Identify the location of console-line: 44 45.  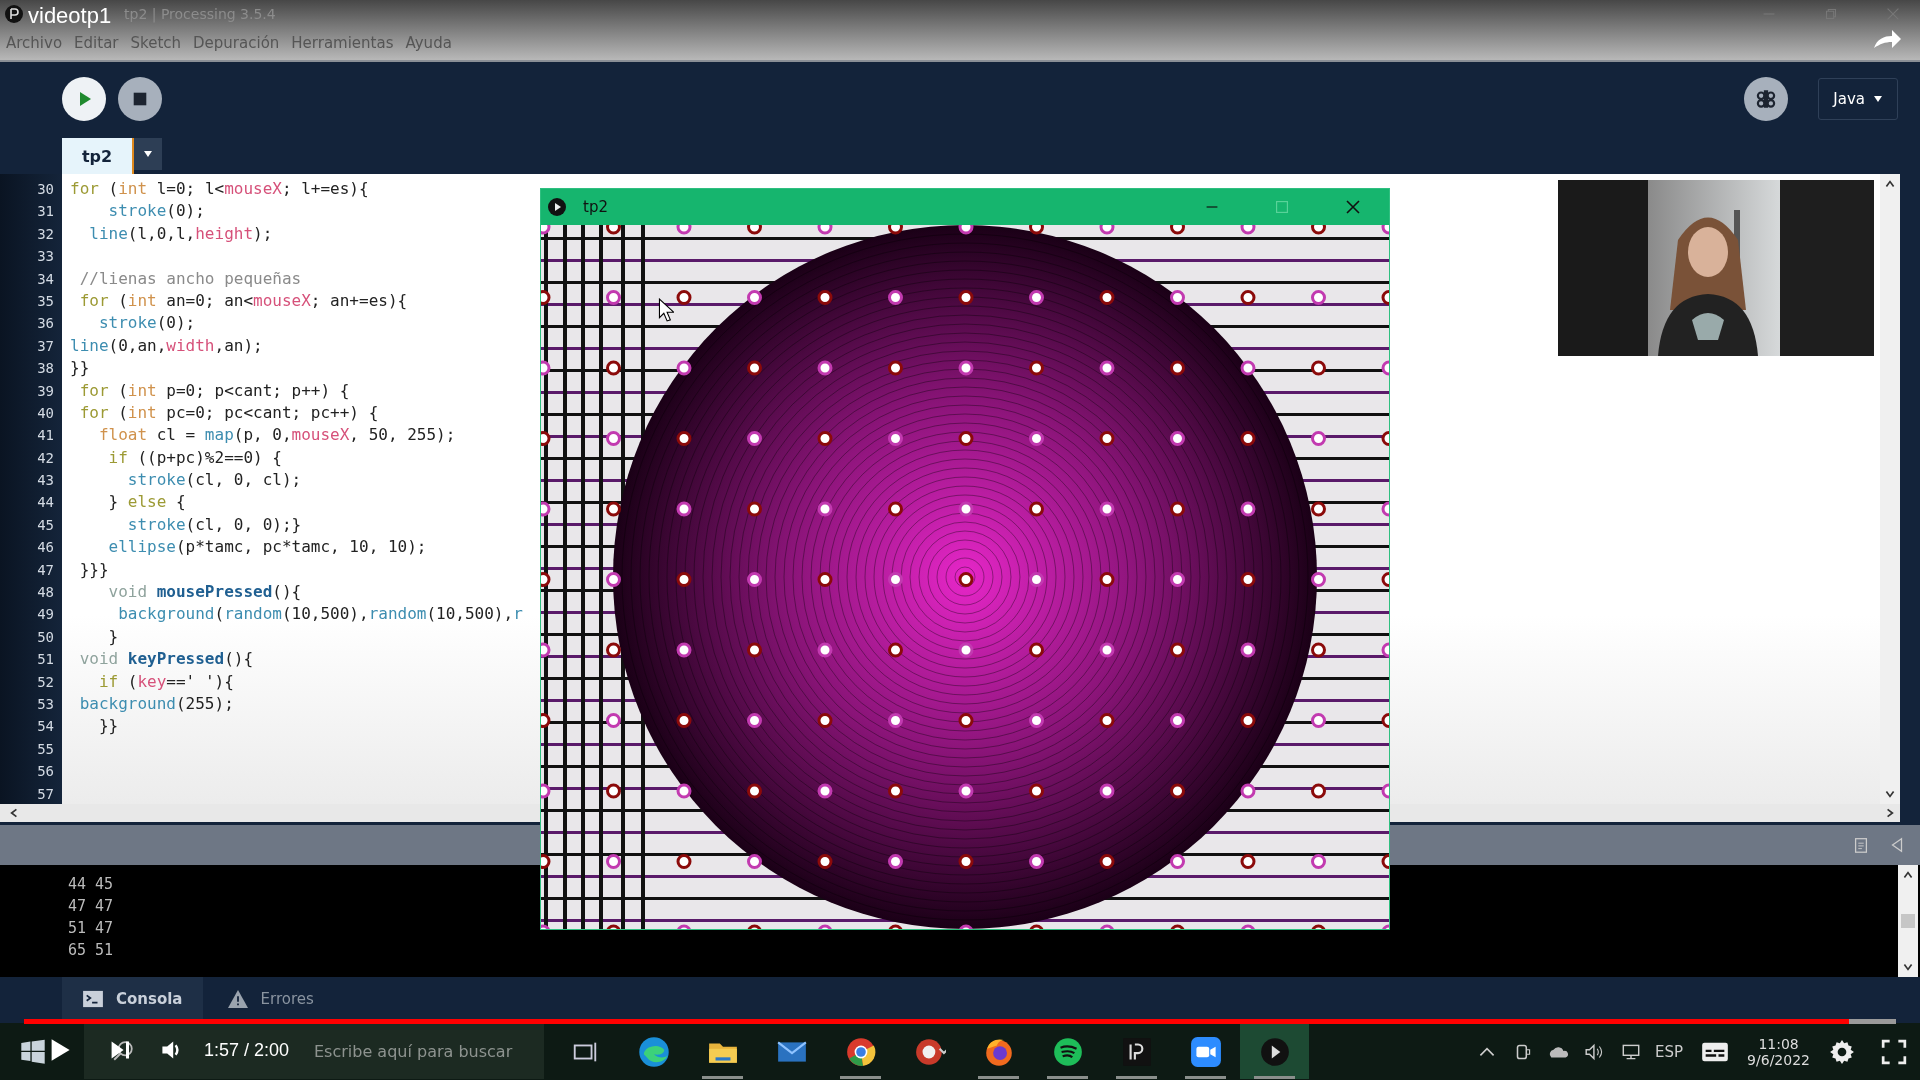
(91, 884).